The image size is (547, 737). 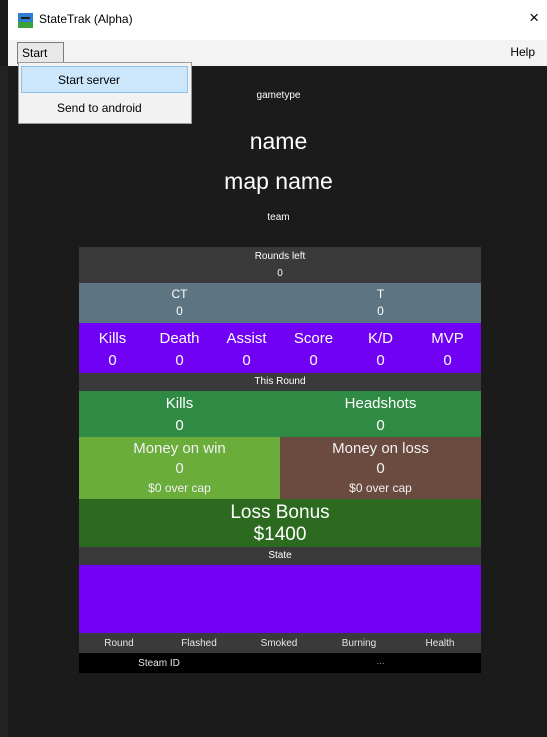 What do you see at coordinates (280, 534) in the screenshot?
I see `loss-bonus-value: $1400` at bounding box center [280, 534].